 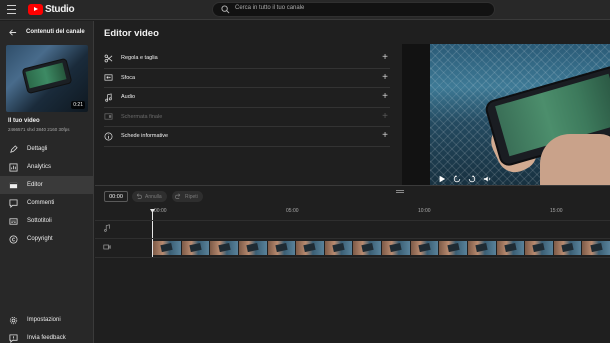 I want to click on sidebar-item-dettagli: Dettagli, so click(x=47, y=149).